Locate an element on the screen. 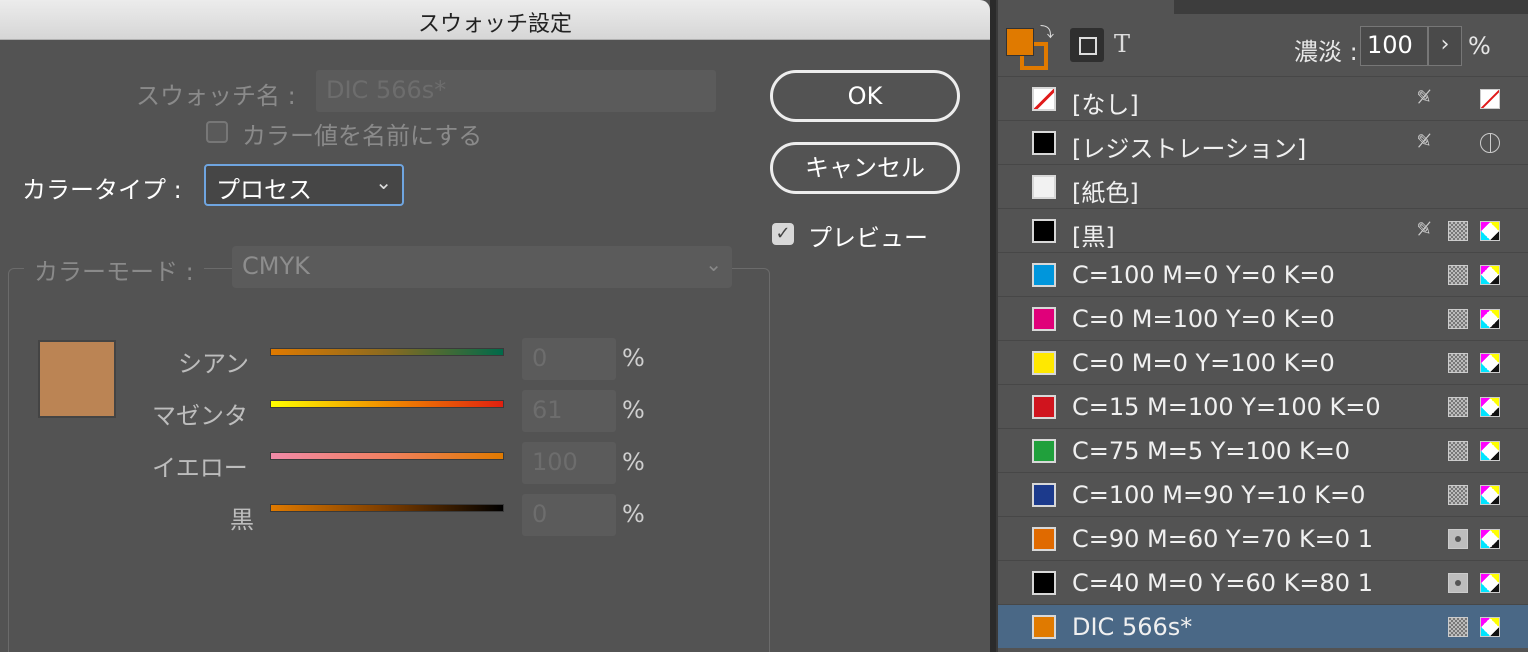 The height and width of the screenshot is (652, 1528). preview-label: プレビュー is located at coordinates (868, 238).